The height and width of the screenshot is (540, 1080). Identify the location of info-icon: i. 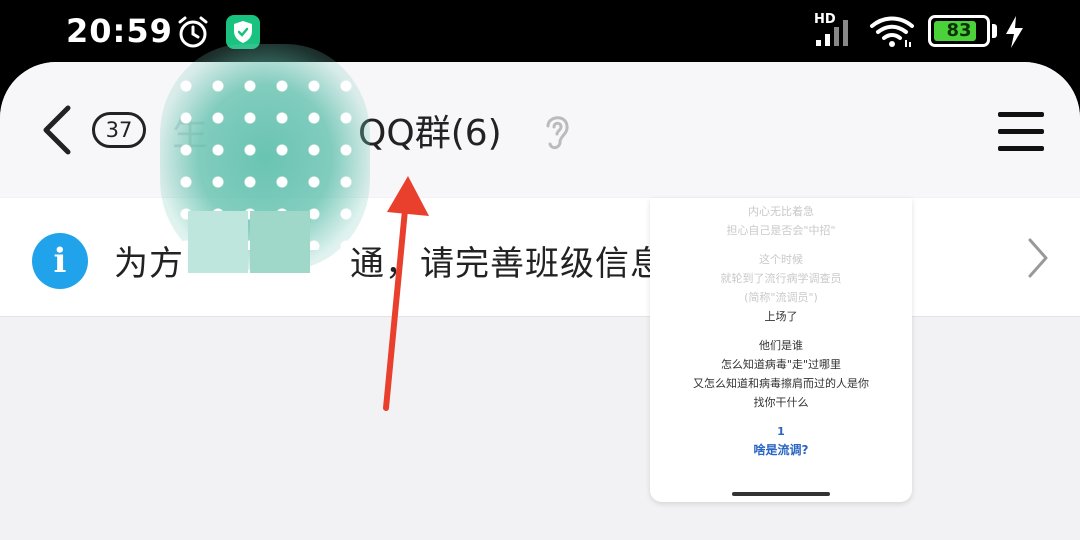
(60, 261).